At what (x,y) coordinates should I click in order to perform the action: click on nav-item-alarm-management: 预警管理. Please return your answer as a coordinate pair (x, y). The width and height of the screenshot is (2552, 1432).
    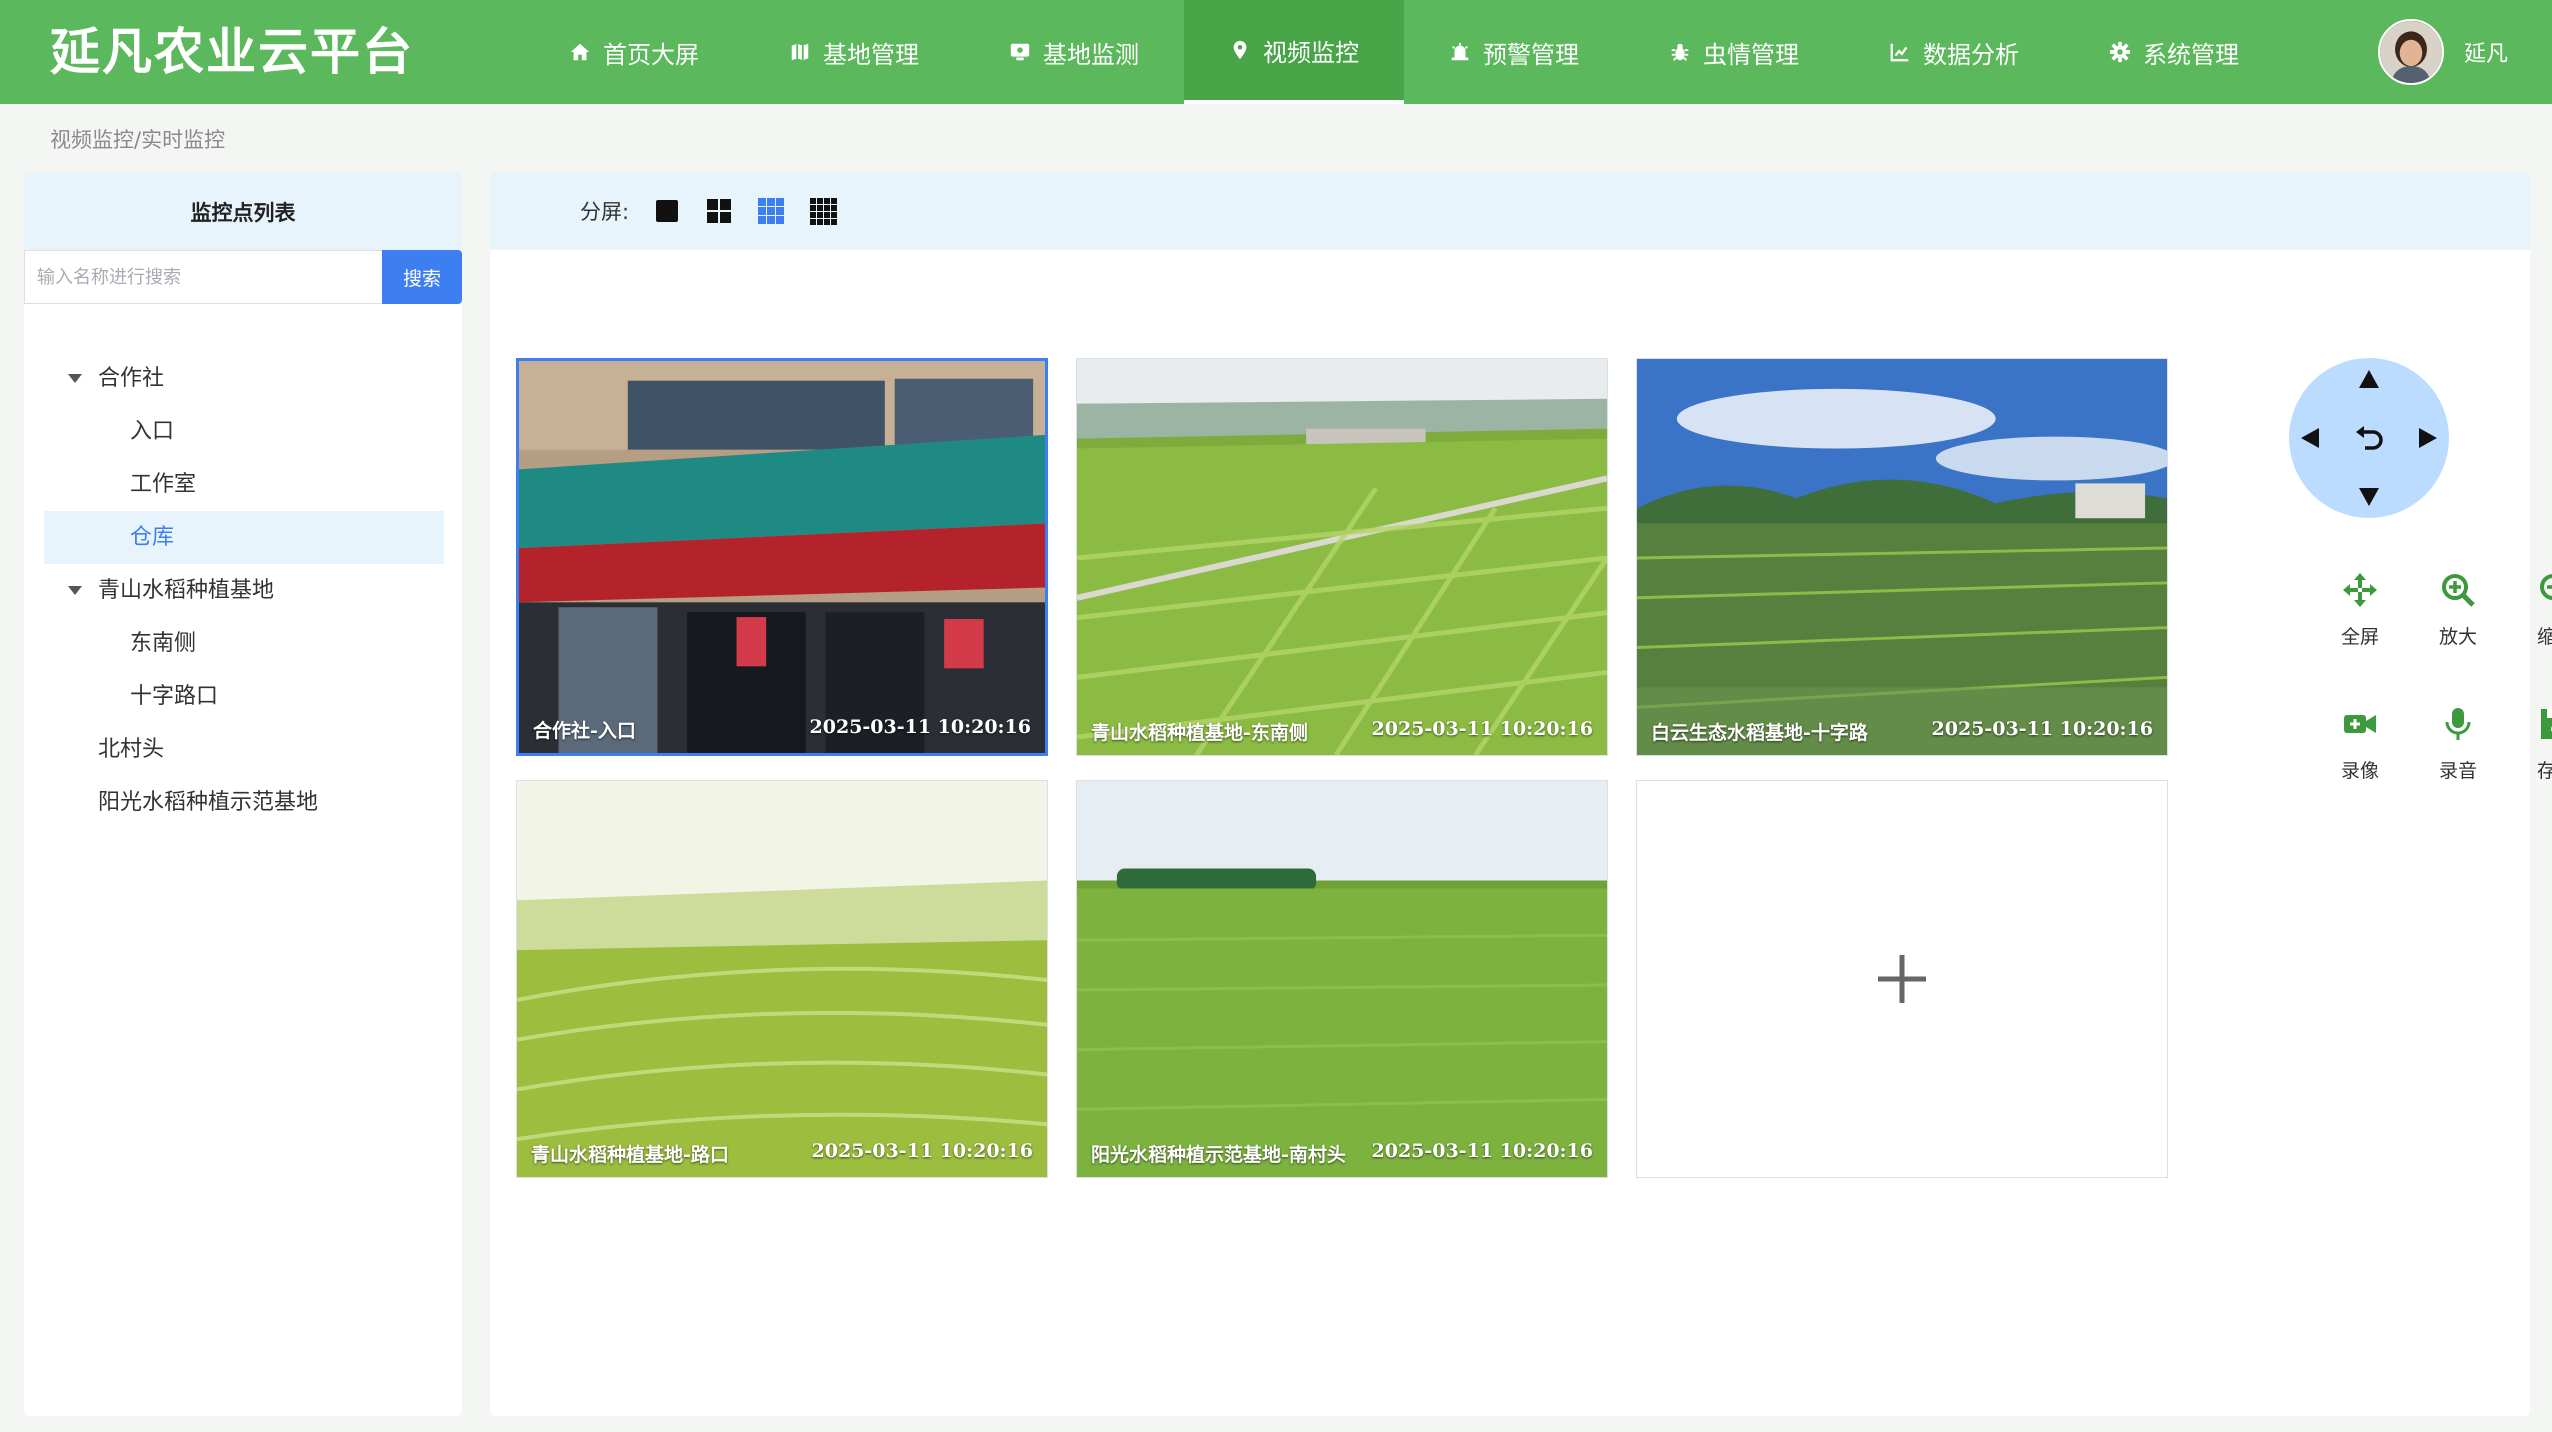
    Looking at the image, I should click on (1514, 52).